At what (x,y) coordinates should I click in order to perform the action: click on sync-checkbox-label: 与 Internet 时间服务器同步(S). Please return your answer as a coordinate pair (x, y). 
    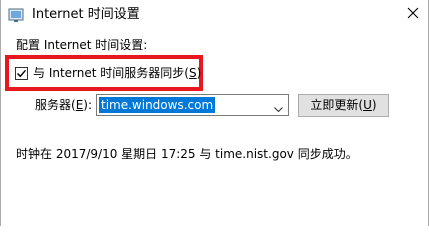
    Looking at the image, I should click on (117, 73).